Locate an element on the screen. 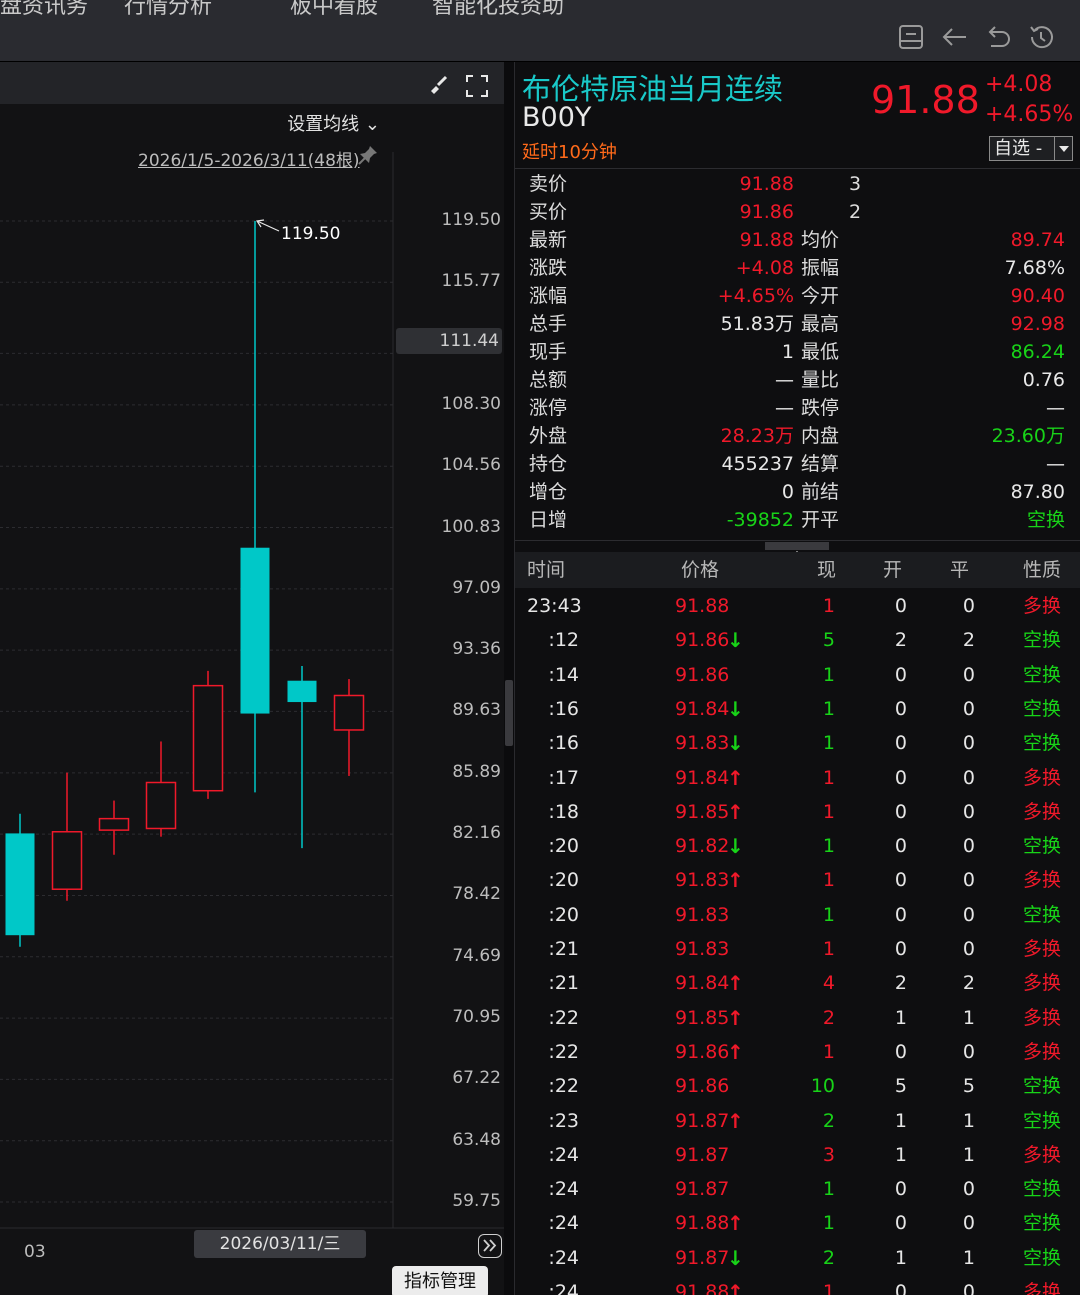  tick-time: :20 is located at coordinates (563, 880).